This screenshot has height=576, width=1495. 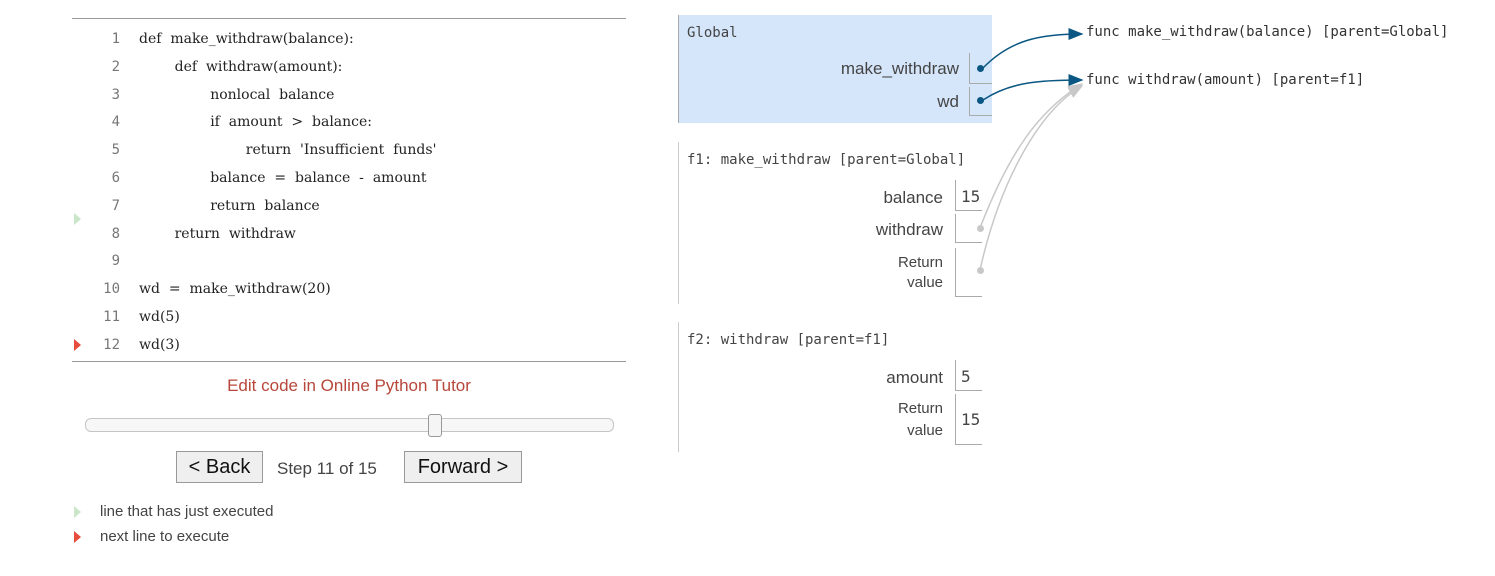 I want to click on code-text: wd = make_withdraw(20), so click(x=235, y=289).